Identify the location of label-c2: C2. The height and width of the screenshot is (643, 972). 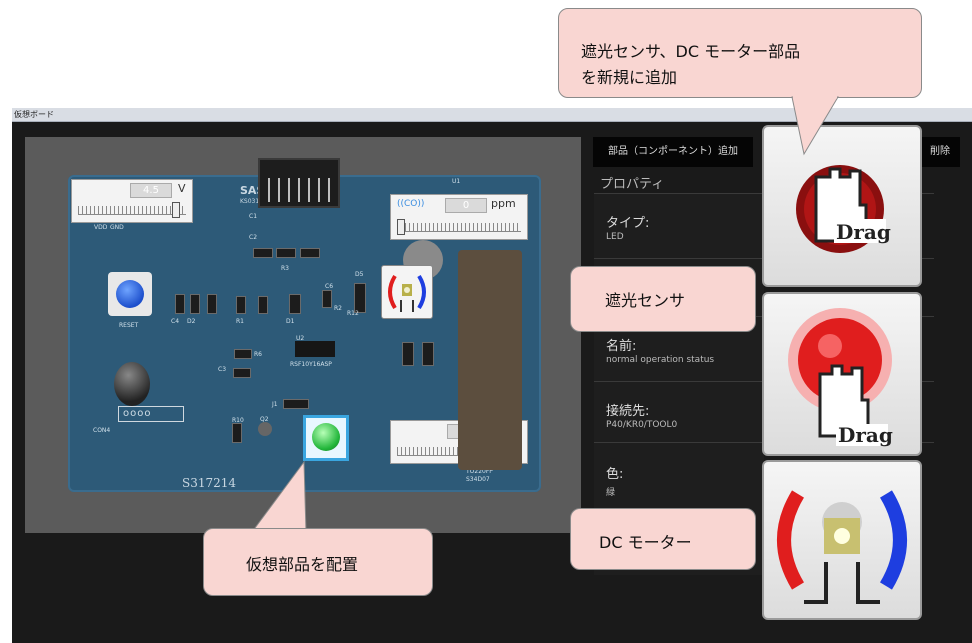
(253, 237).